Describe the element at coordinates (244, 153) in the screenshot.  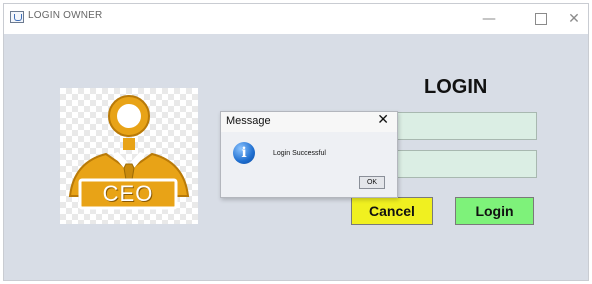
I see `information-icon: i` at that location.